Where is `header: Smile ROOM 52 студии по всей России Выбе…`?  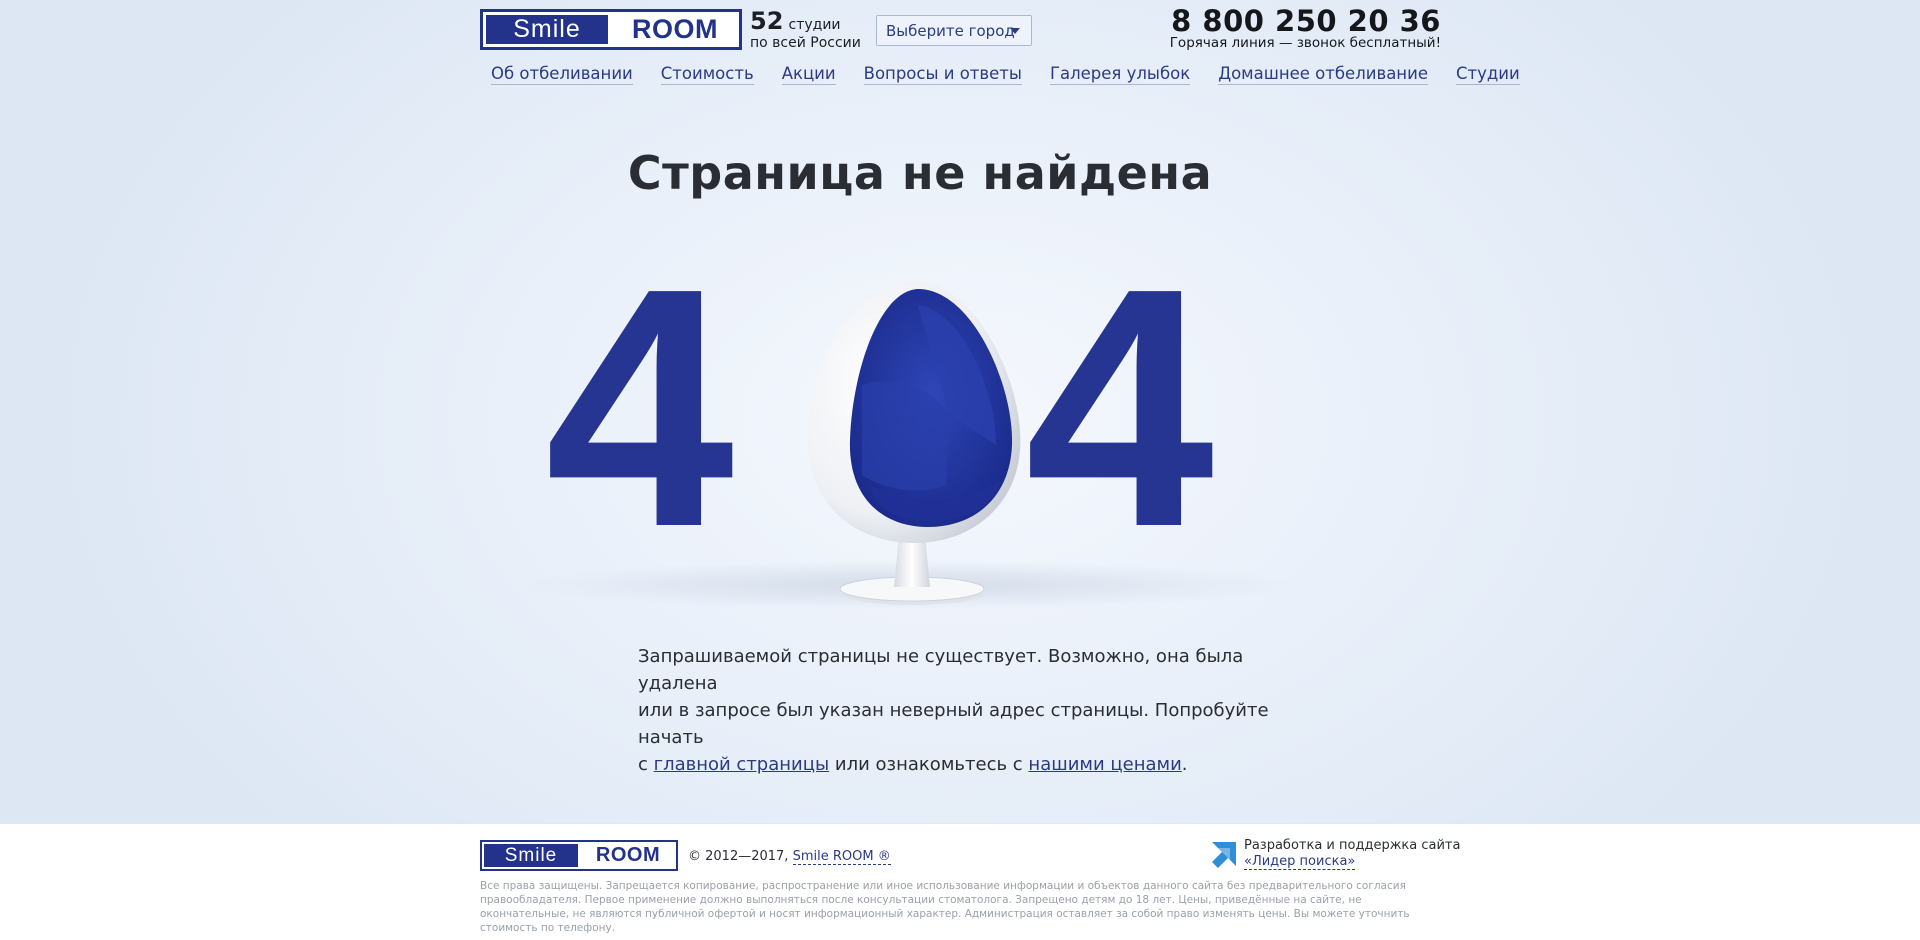 header: Smile ROOM 52 студии по всей России Выбе… is located at coordinates (960, 29).